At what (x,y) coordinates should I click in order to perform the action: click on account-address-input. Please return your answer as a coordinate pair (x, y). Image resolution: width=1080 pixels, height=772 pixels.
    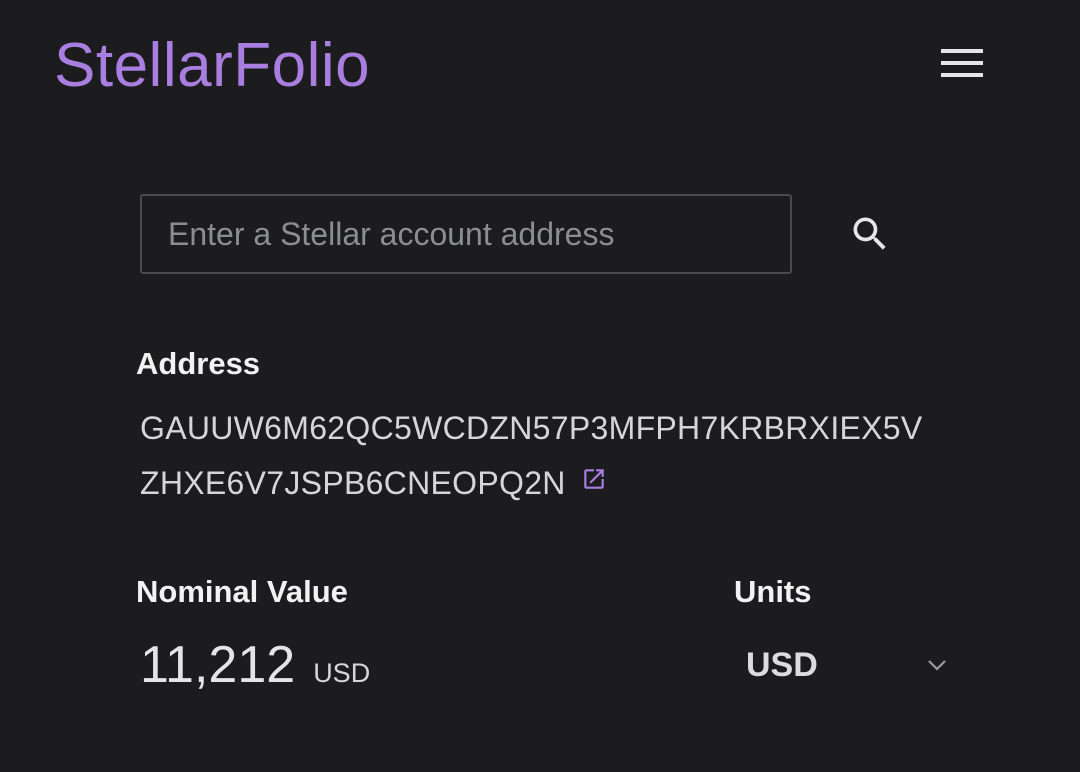
    Looking at the image, I should click on (466, 234).